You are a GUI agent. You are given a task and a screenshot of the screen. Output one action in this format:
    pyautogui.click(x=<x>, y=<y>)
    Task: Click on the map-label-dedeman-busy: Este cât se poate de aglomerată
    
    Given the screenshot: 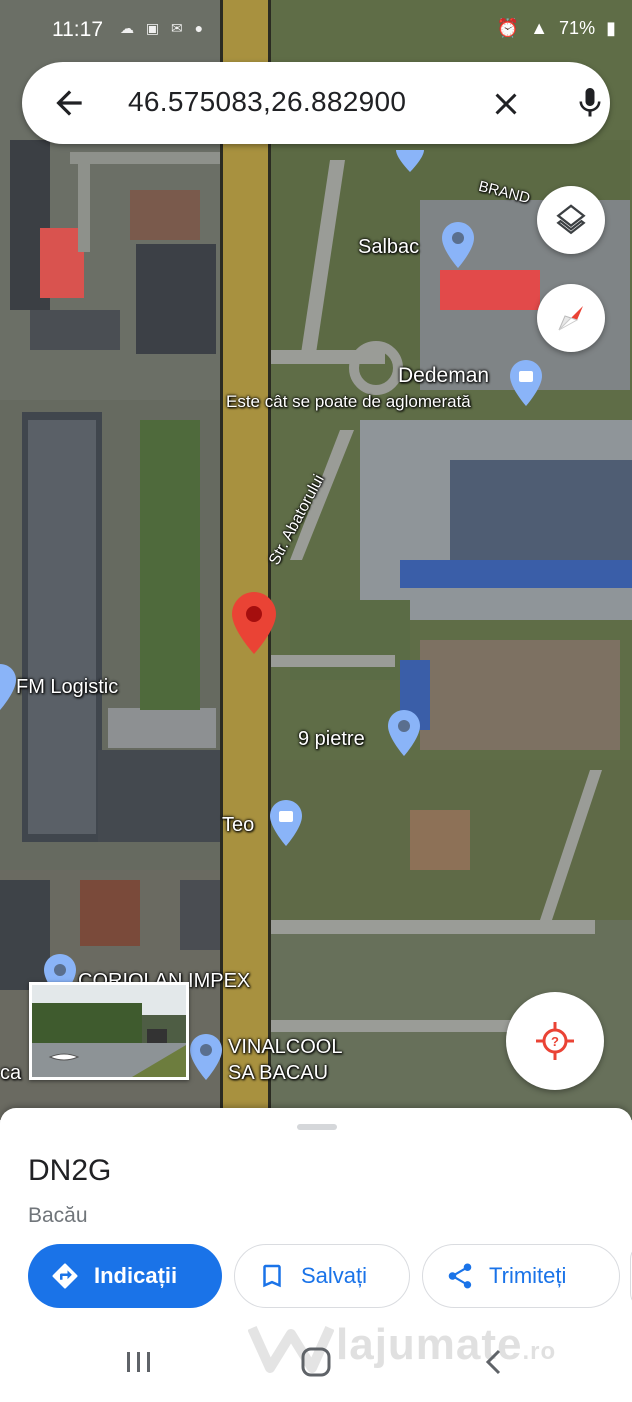 What is the action you would take?
    pyautogui.click(x=348, y=401)
    